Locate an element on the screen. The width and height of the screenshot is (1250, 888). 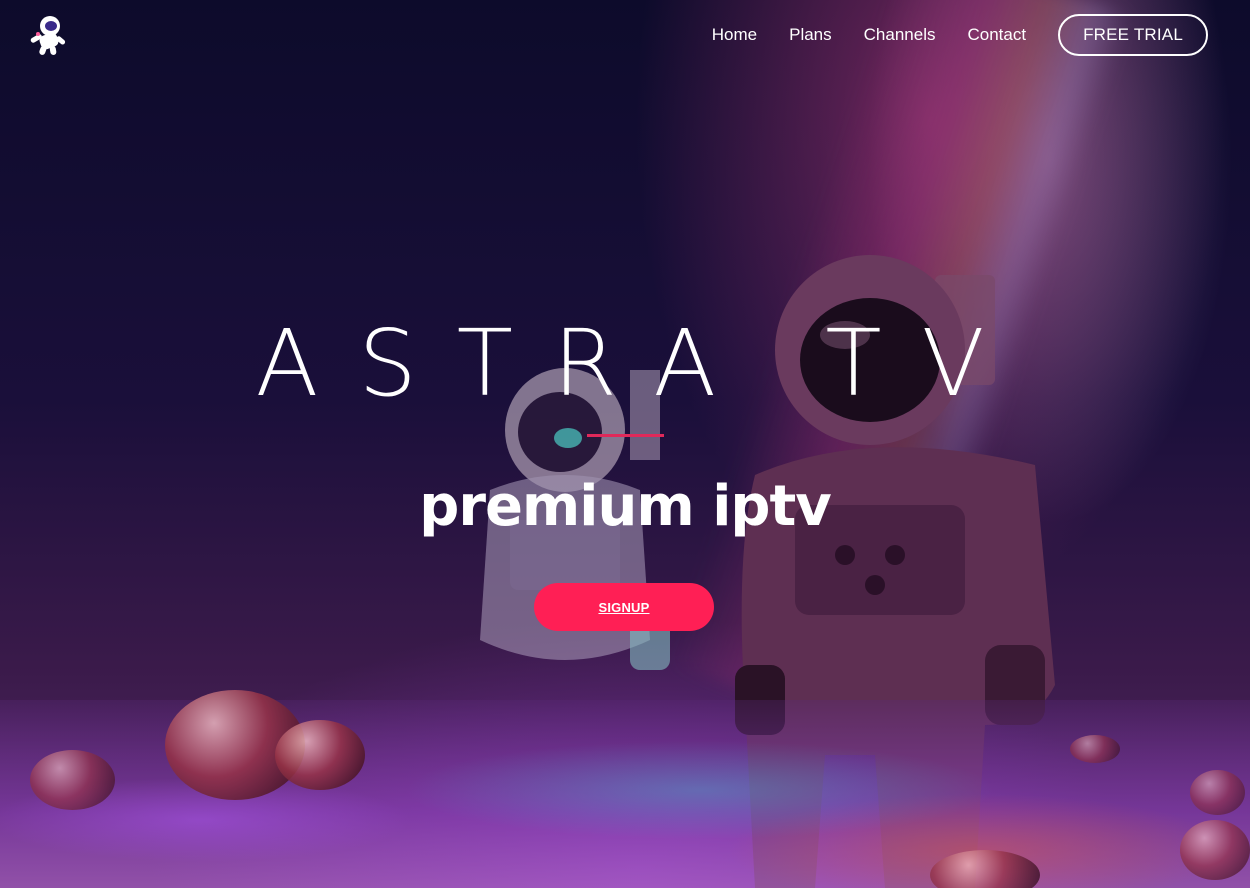
nav-link-home: Home is located at coordinates (734, 35).